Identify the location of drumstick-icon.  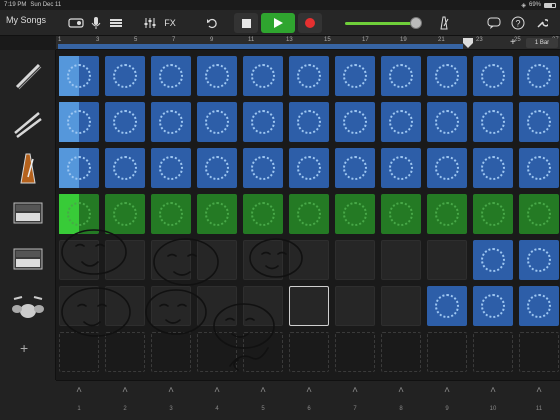
(28, 76).